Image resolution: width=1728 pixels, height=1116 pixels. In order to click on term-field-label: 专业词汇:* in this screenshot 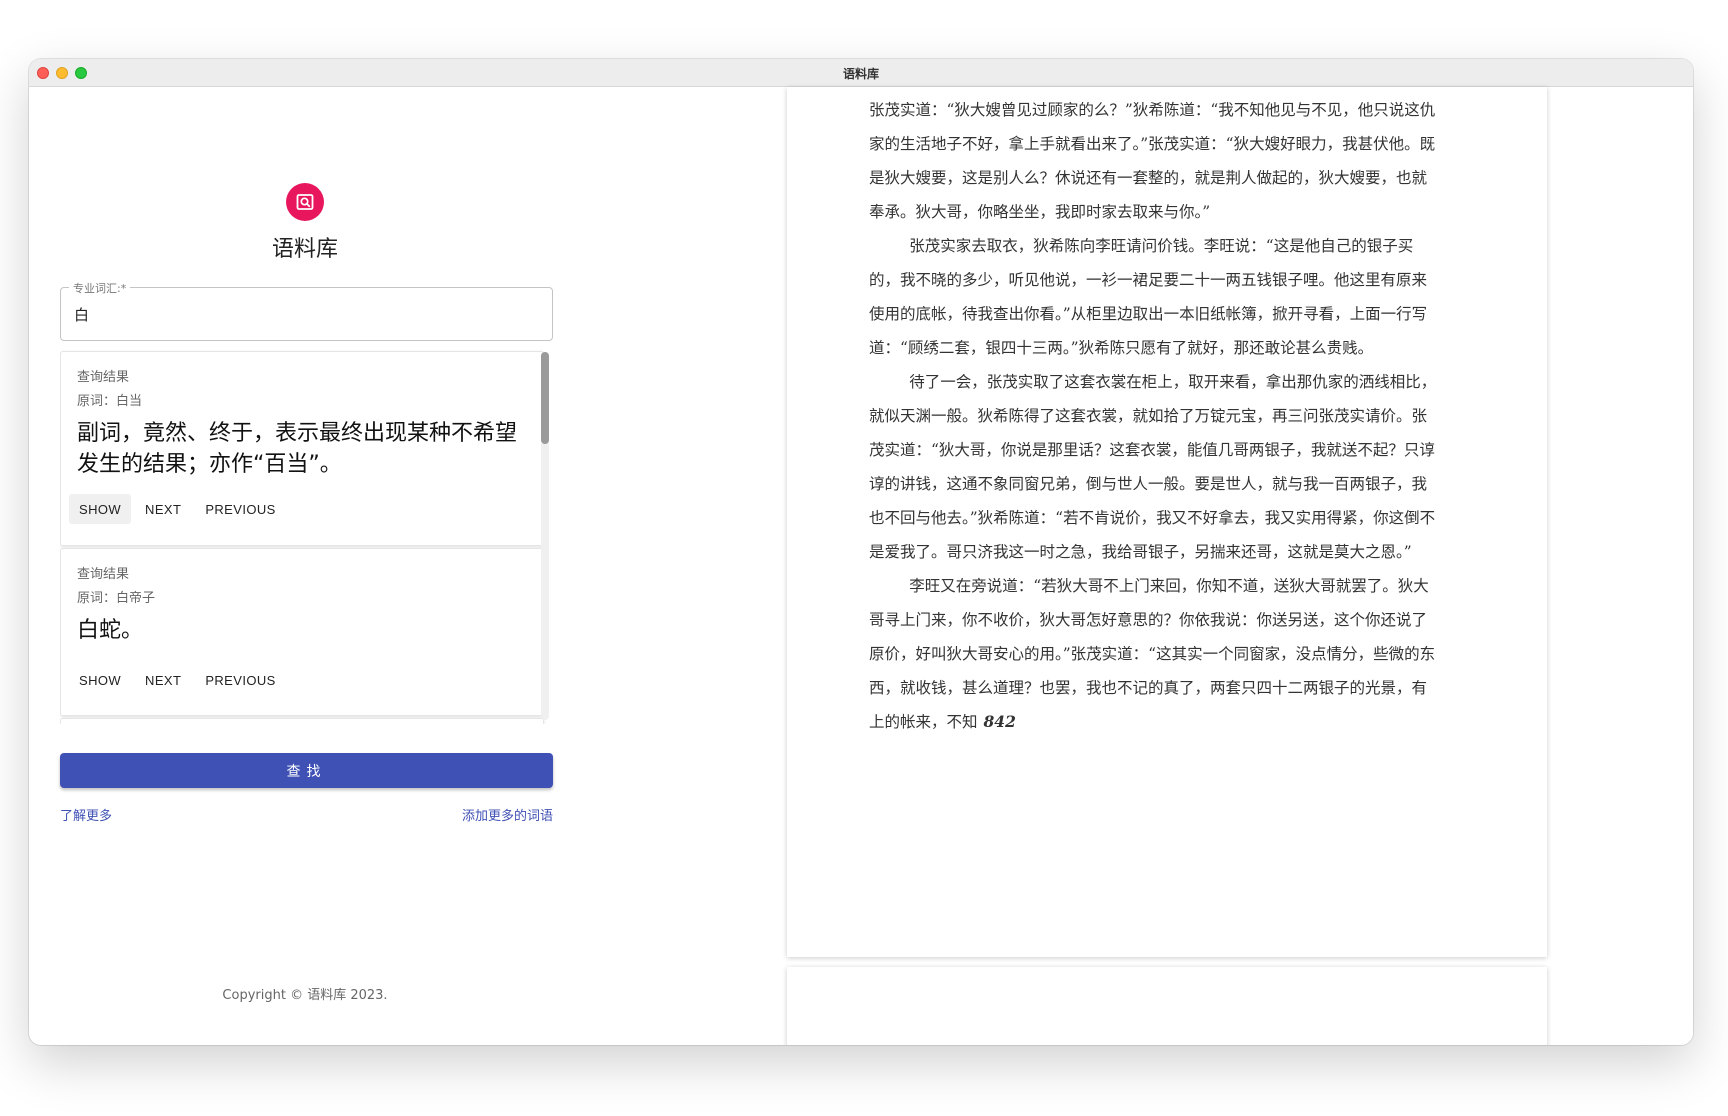, I will do `click(100, 288)`.